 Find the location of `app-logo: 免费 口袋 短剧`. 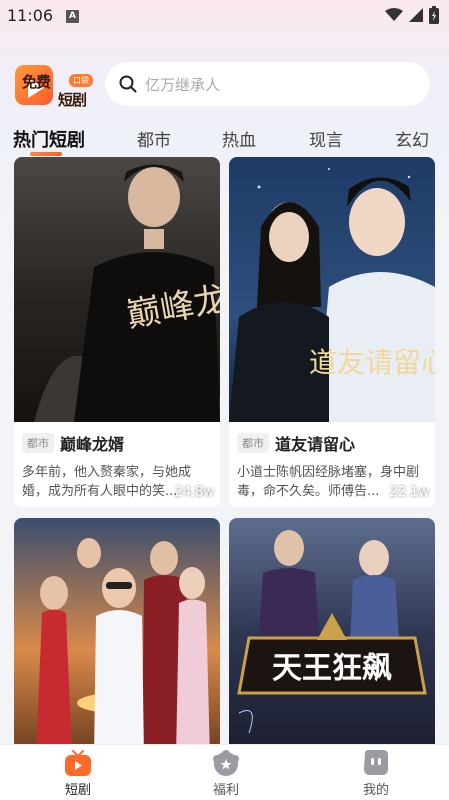

app-logo: 免费 口袋 短剧 is located at coordinates (56, 86).